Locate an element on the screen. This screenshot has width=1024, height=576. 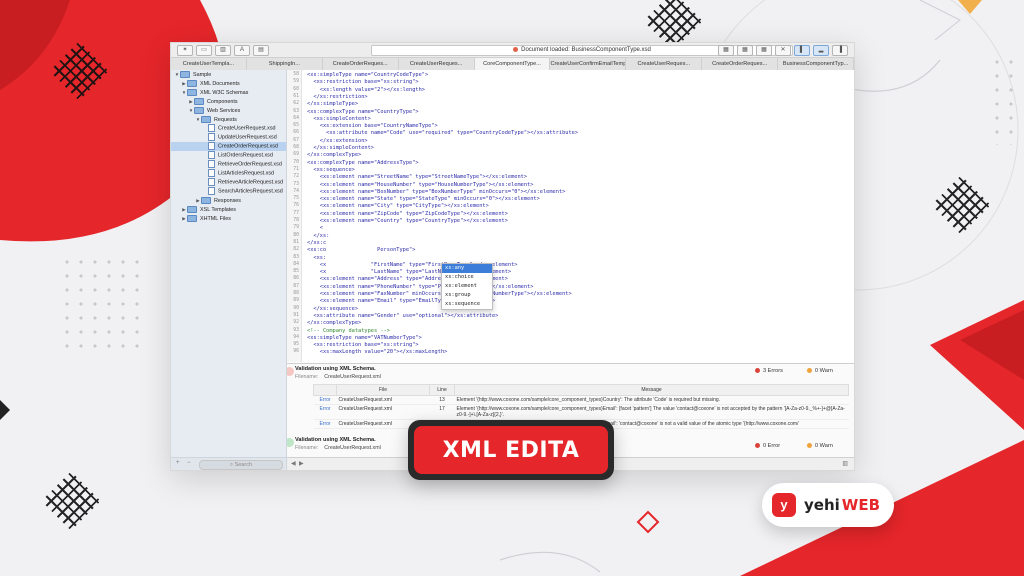
tree-item: ▼ Web Services is located at coordinates (228, 110).